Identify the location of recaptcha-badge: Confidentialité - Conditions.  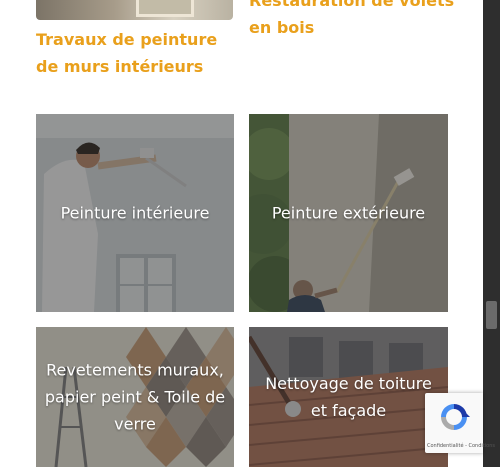
(460, 423).